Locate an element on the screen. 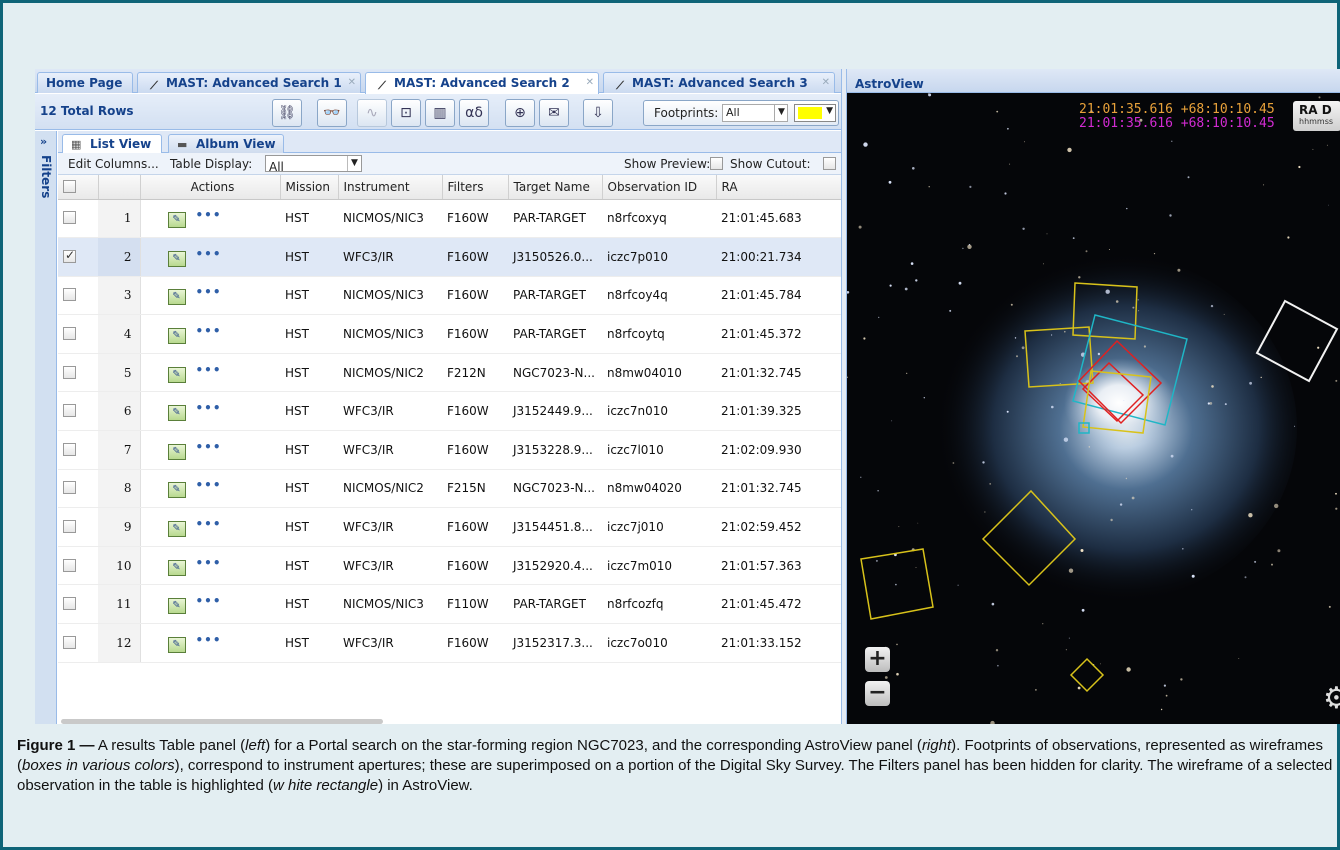 This screenshot has height=850, width=1340. footprint-color-picker: ▼ is located at coordinates (815, 113).